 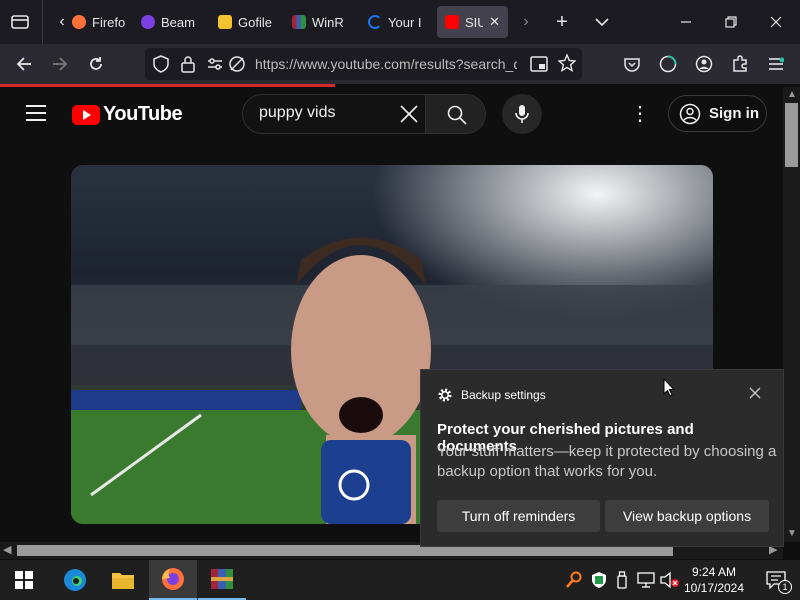 I want to click on url-bar: https://www.youtube.com/results?search_q, so click(x=363, y=64).